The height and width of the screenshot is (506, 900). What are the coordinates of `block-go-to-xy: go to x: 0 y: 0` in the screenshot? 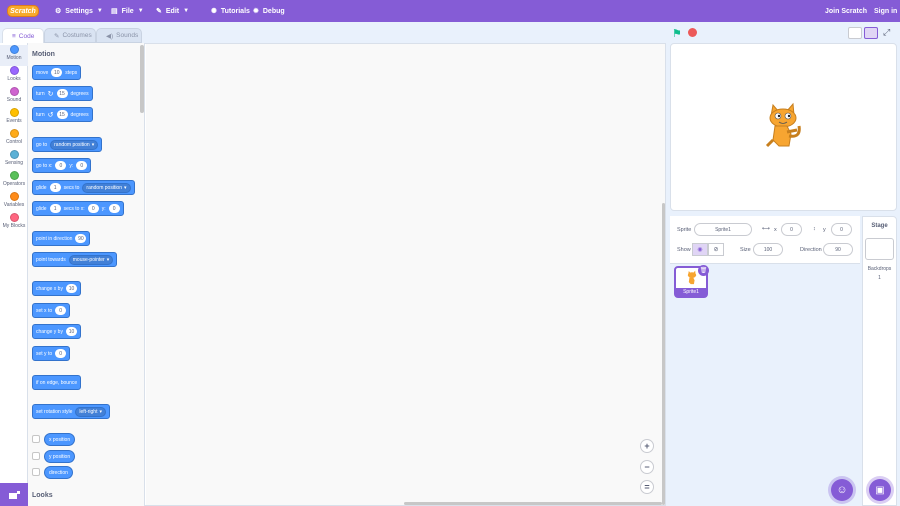 It's located at (62, 165).